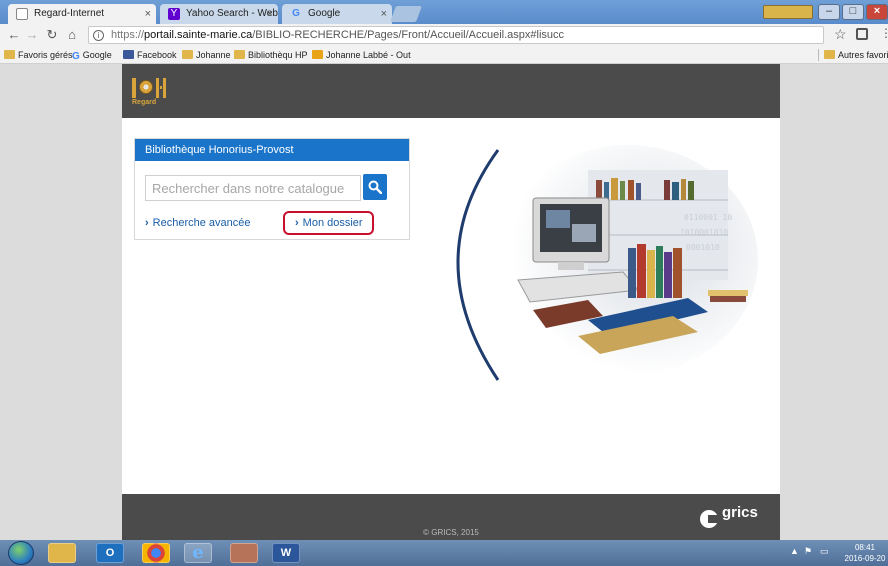  Describe the element at coordinates (144, 102) in the screenshot. I see `logo-text: Regard` at that location.